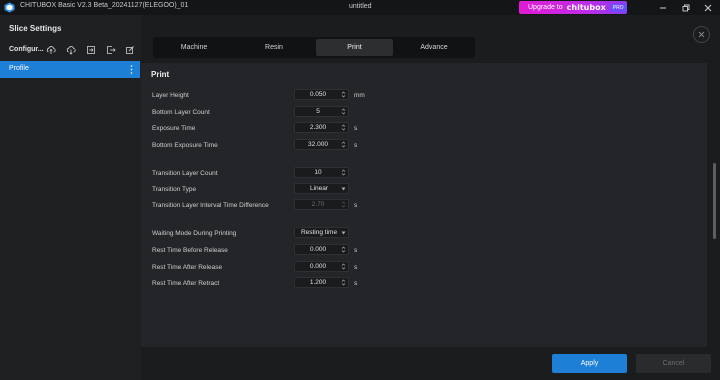  I want to click on export-icon, so click(111, 50).